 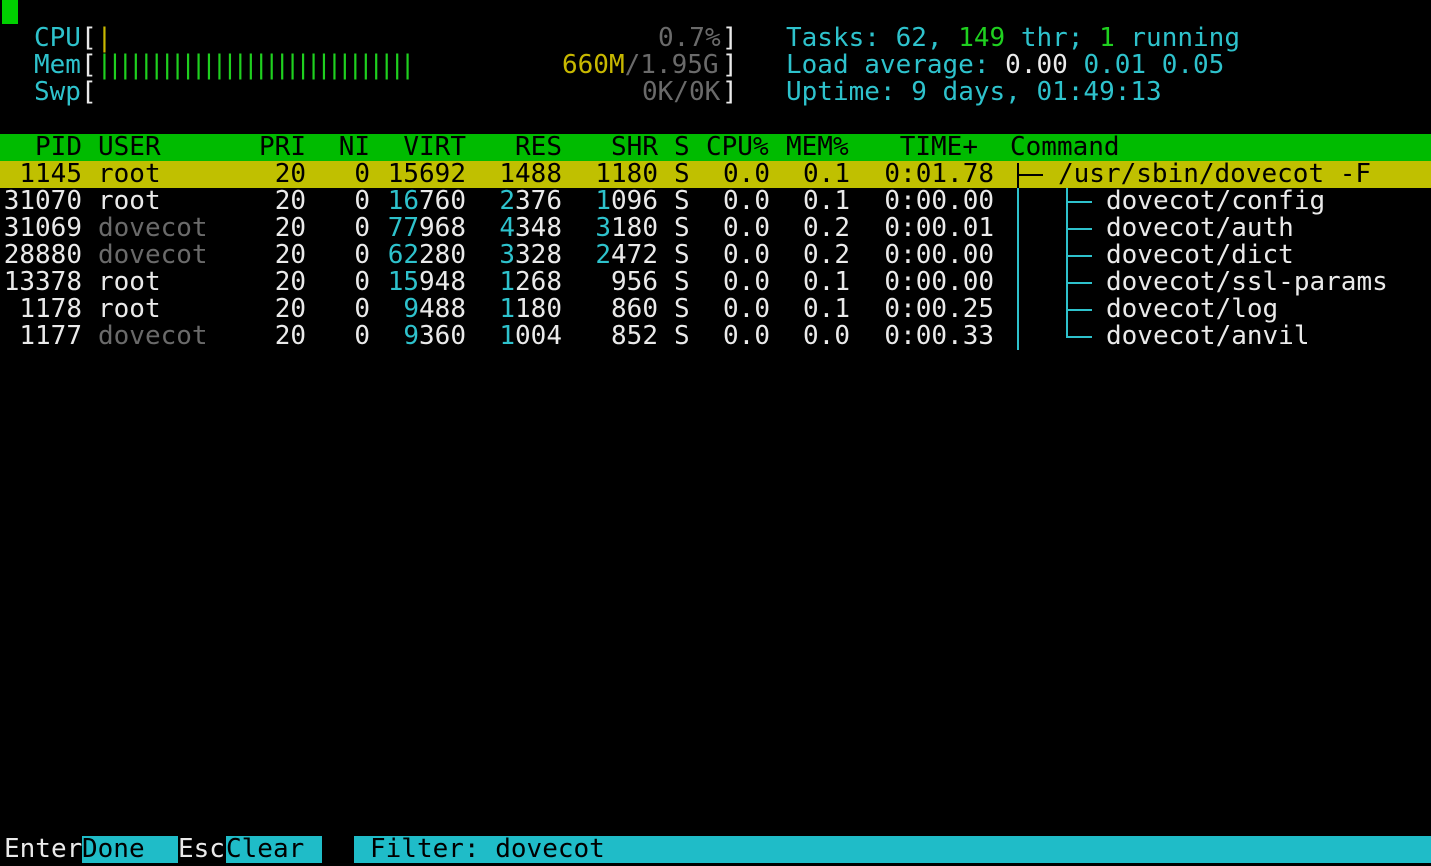 I want to click on row-pid: 28880, so click(x=42, y=255).